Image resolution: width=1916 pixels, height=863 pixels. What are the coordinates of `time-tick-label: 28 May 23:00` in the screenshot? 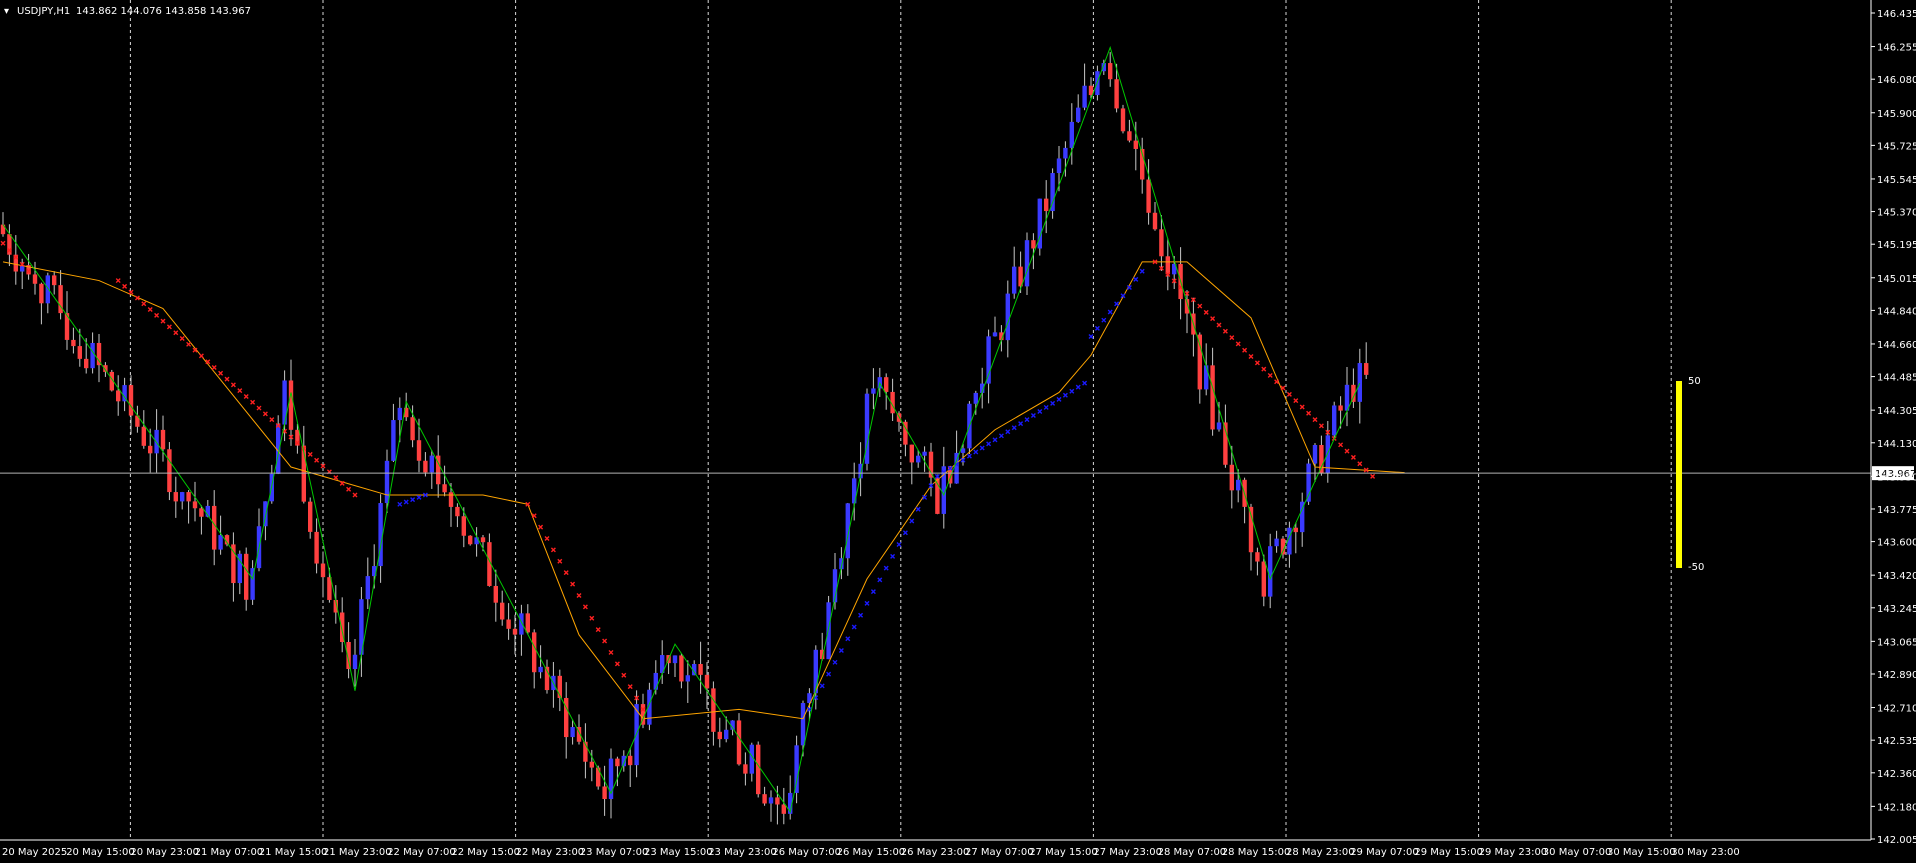 It's located at (1320, 852).